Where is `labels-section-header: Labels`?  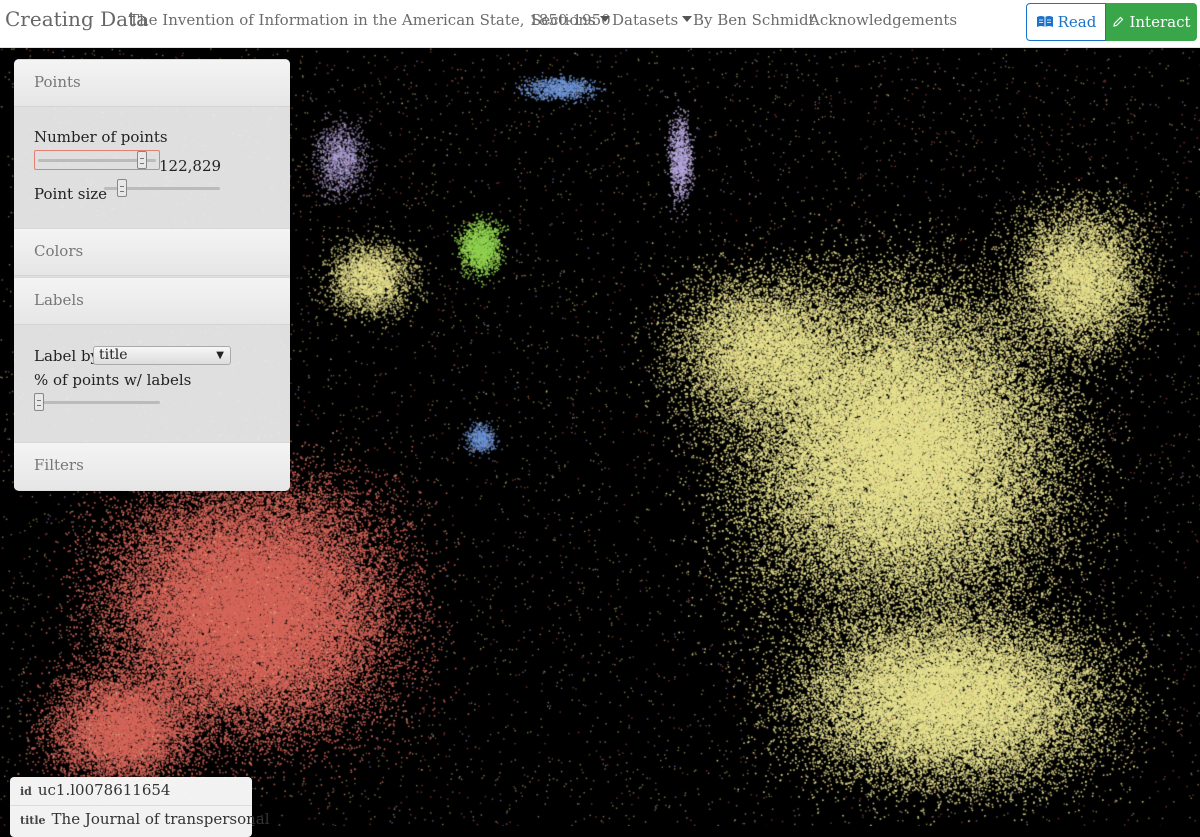 labels-section-header: Labels is located at coordinates (152, 301).